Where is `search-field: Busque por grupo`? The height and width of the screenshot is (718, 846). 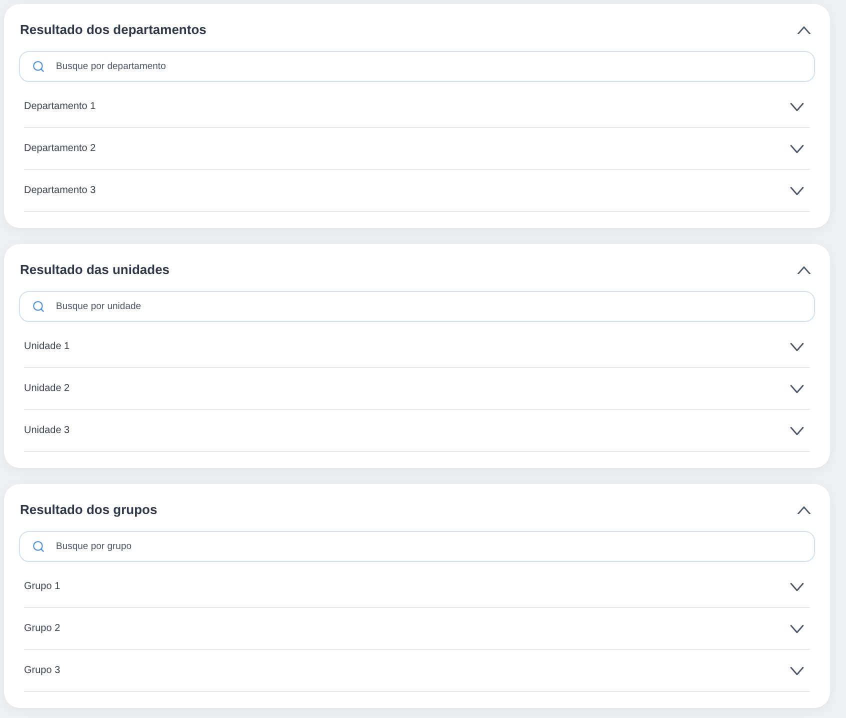
search-field: Busque por grupo is located at coordinates (417, 546).